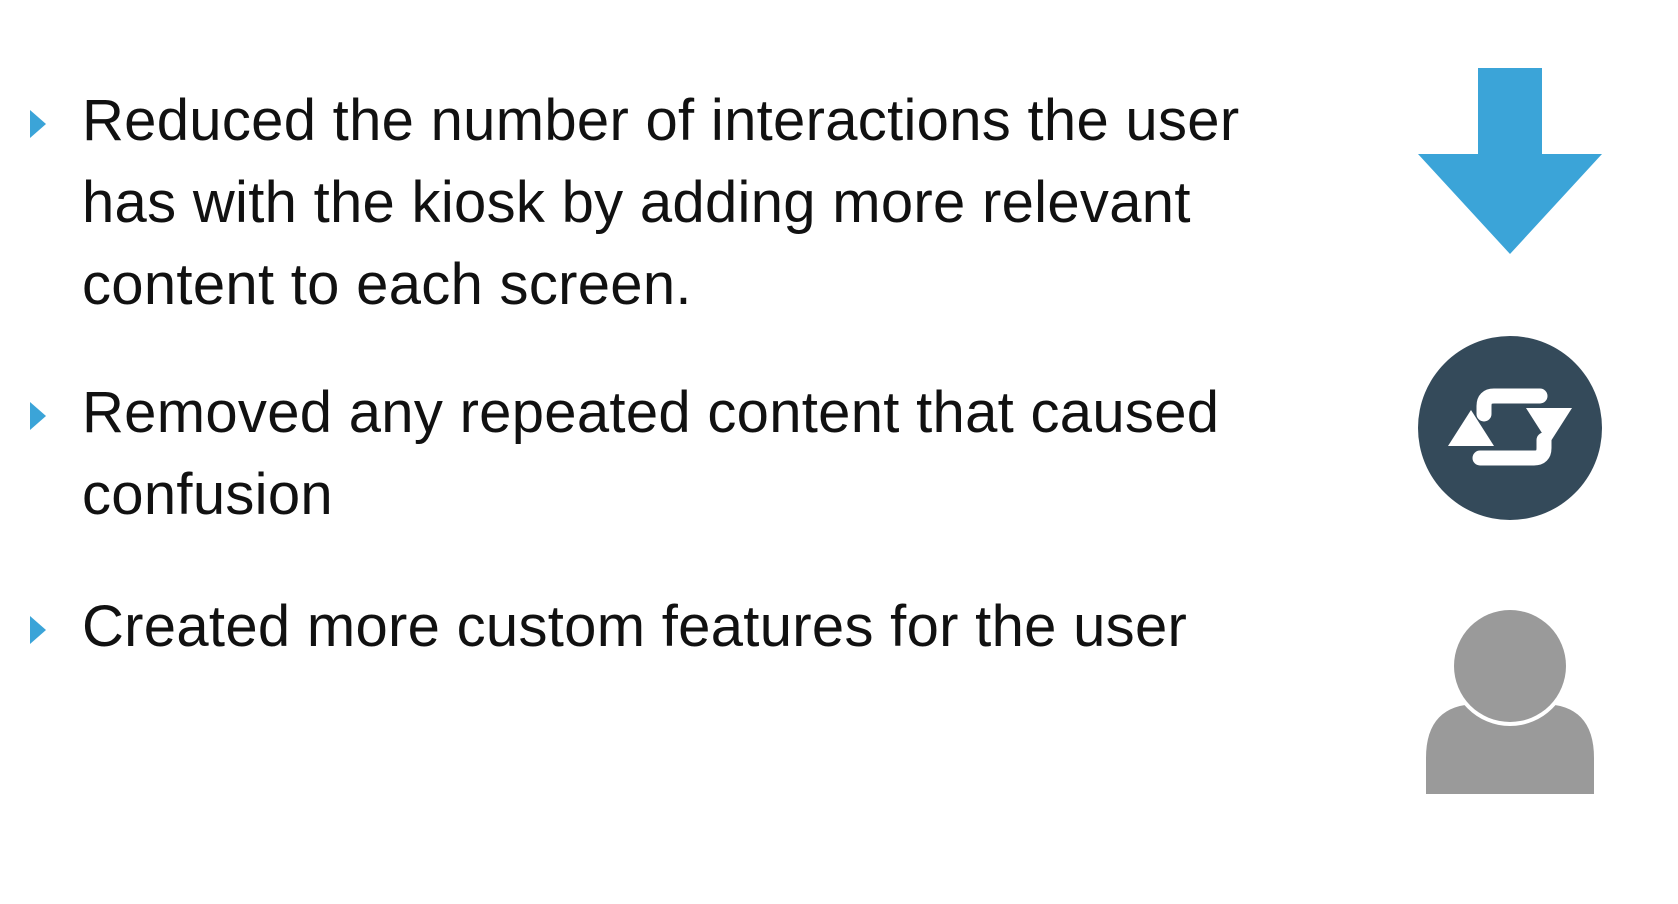 The width and height of the screenshot is (1678, 904). I want to click on arrow-down-icon, so click(1510, 161).